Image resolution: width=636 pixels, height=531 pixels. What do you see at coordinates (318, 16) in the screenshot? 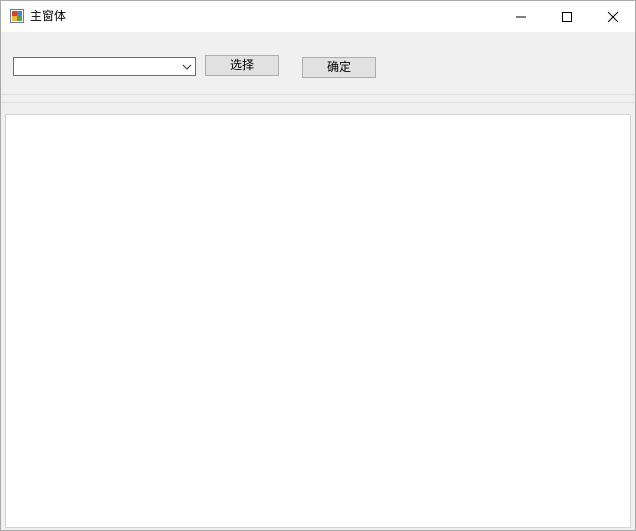
I see `title-bar: 主窗体` at bounding box center [318, 16].